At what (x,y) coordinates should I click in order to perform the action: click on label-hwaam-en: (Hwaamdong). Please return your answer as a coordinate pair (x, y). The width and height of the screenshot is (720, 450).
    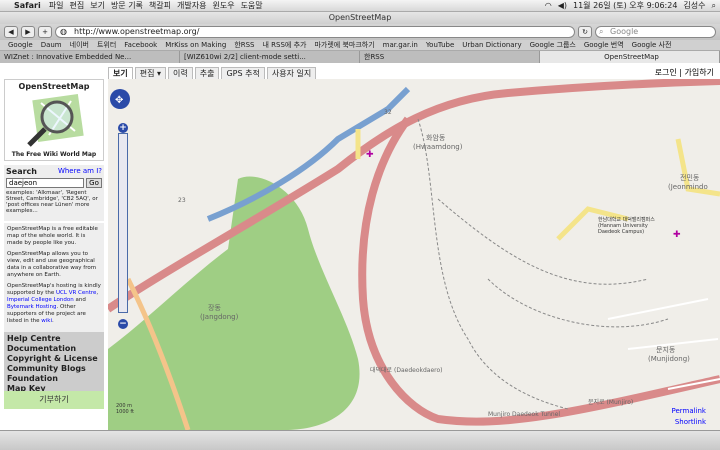
    Looking at the image, I should click on (438, 147).